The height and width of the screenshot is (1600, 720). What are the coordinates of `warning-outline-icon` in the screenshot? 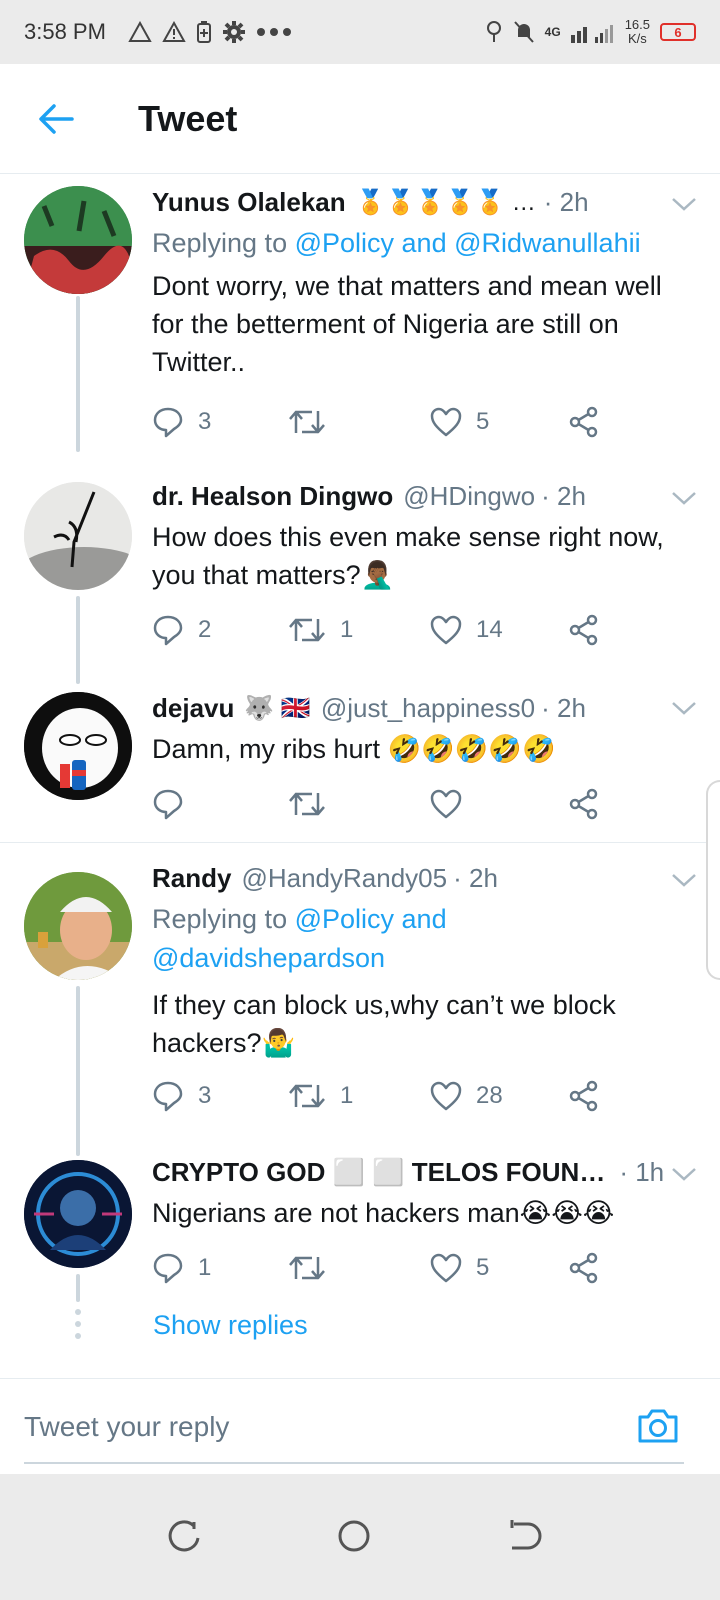 It's located at (140, 31).